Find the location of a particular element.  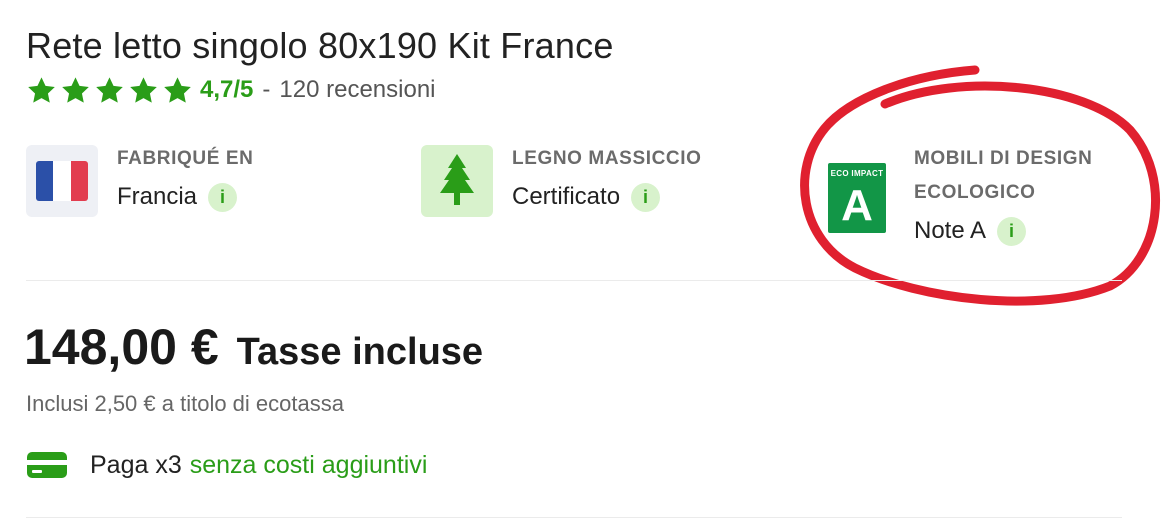

eco-impact-badge-icon: ECO IMPACT A is located at coordinates (857, 198).